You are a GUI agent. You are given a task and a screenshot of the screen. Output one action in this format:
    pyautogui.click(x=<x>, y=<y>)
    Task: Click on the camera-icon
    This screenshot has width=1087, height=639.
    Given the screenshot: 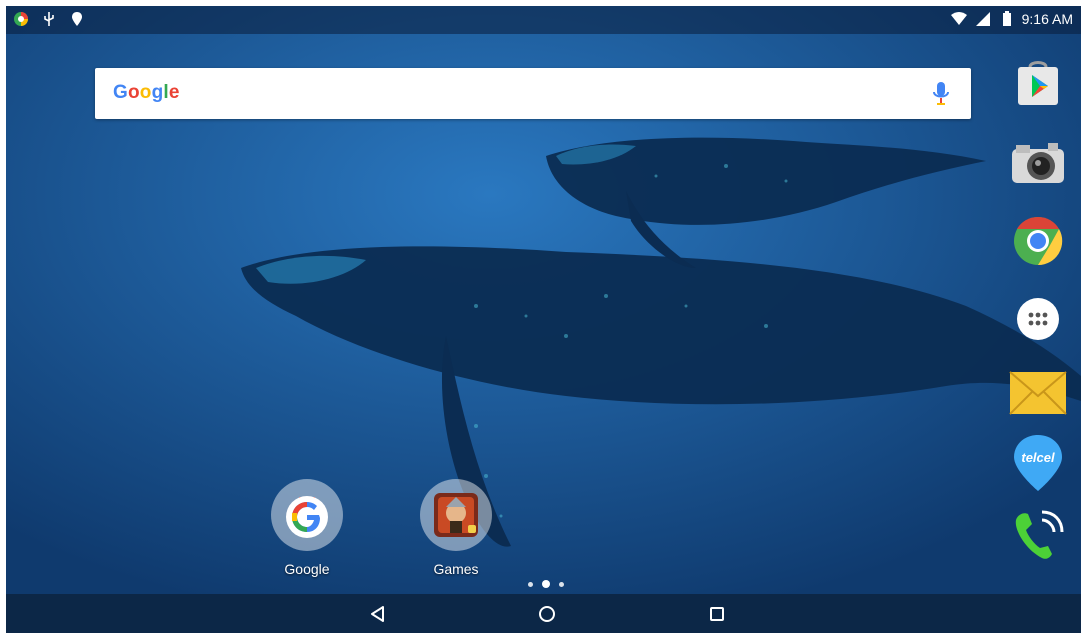 What is the action you would take?
    pyautogui.click(x=1038, y=163)
    